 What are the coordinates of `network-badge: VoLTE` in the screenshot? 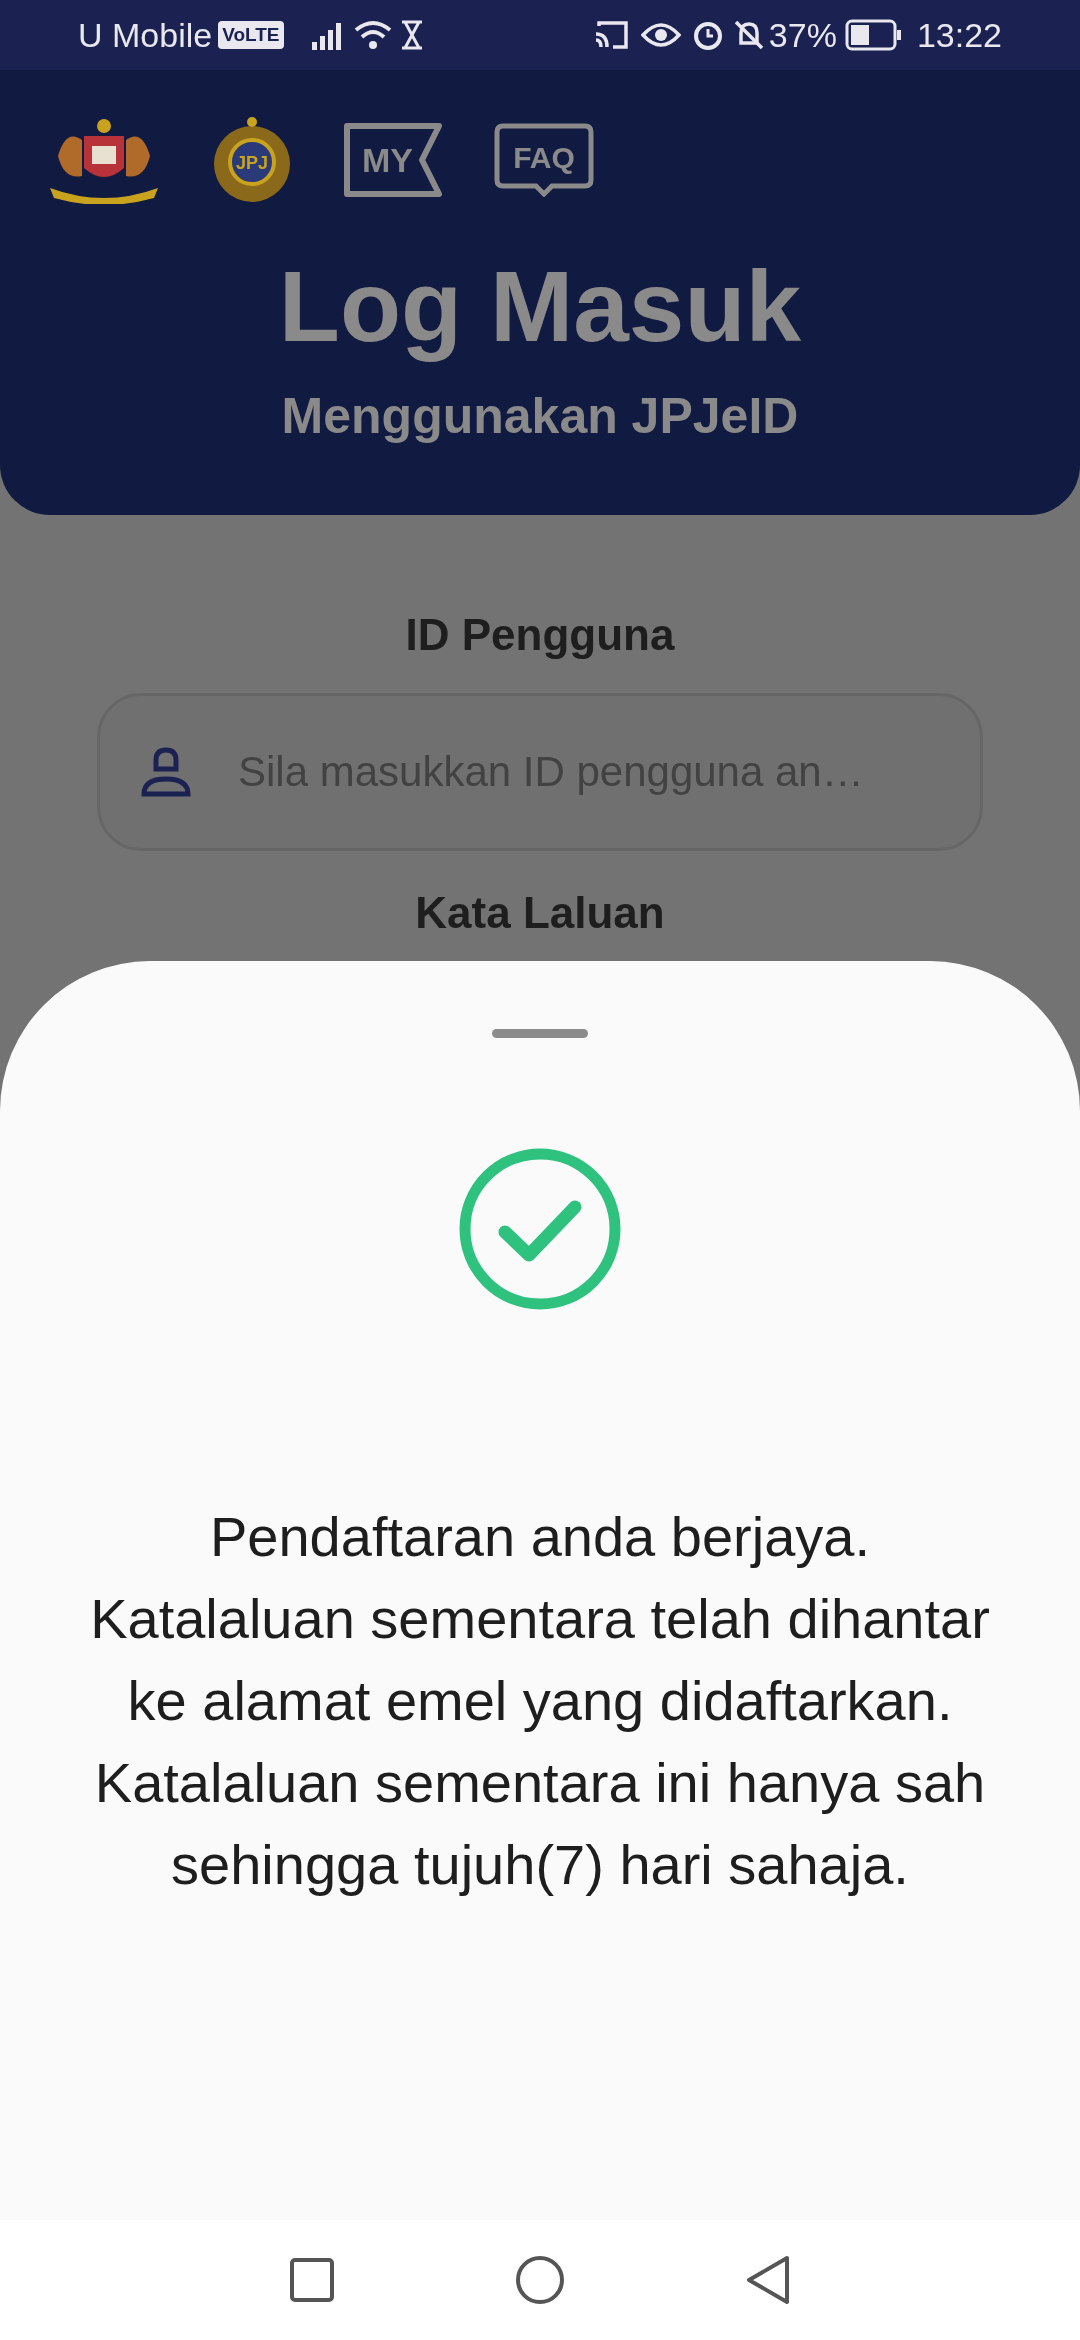 It's located at (251, 35).